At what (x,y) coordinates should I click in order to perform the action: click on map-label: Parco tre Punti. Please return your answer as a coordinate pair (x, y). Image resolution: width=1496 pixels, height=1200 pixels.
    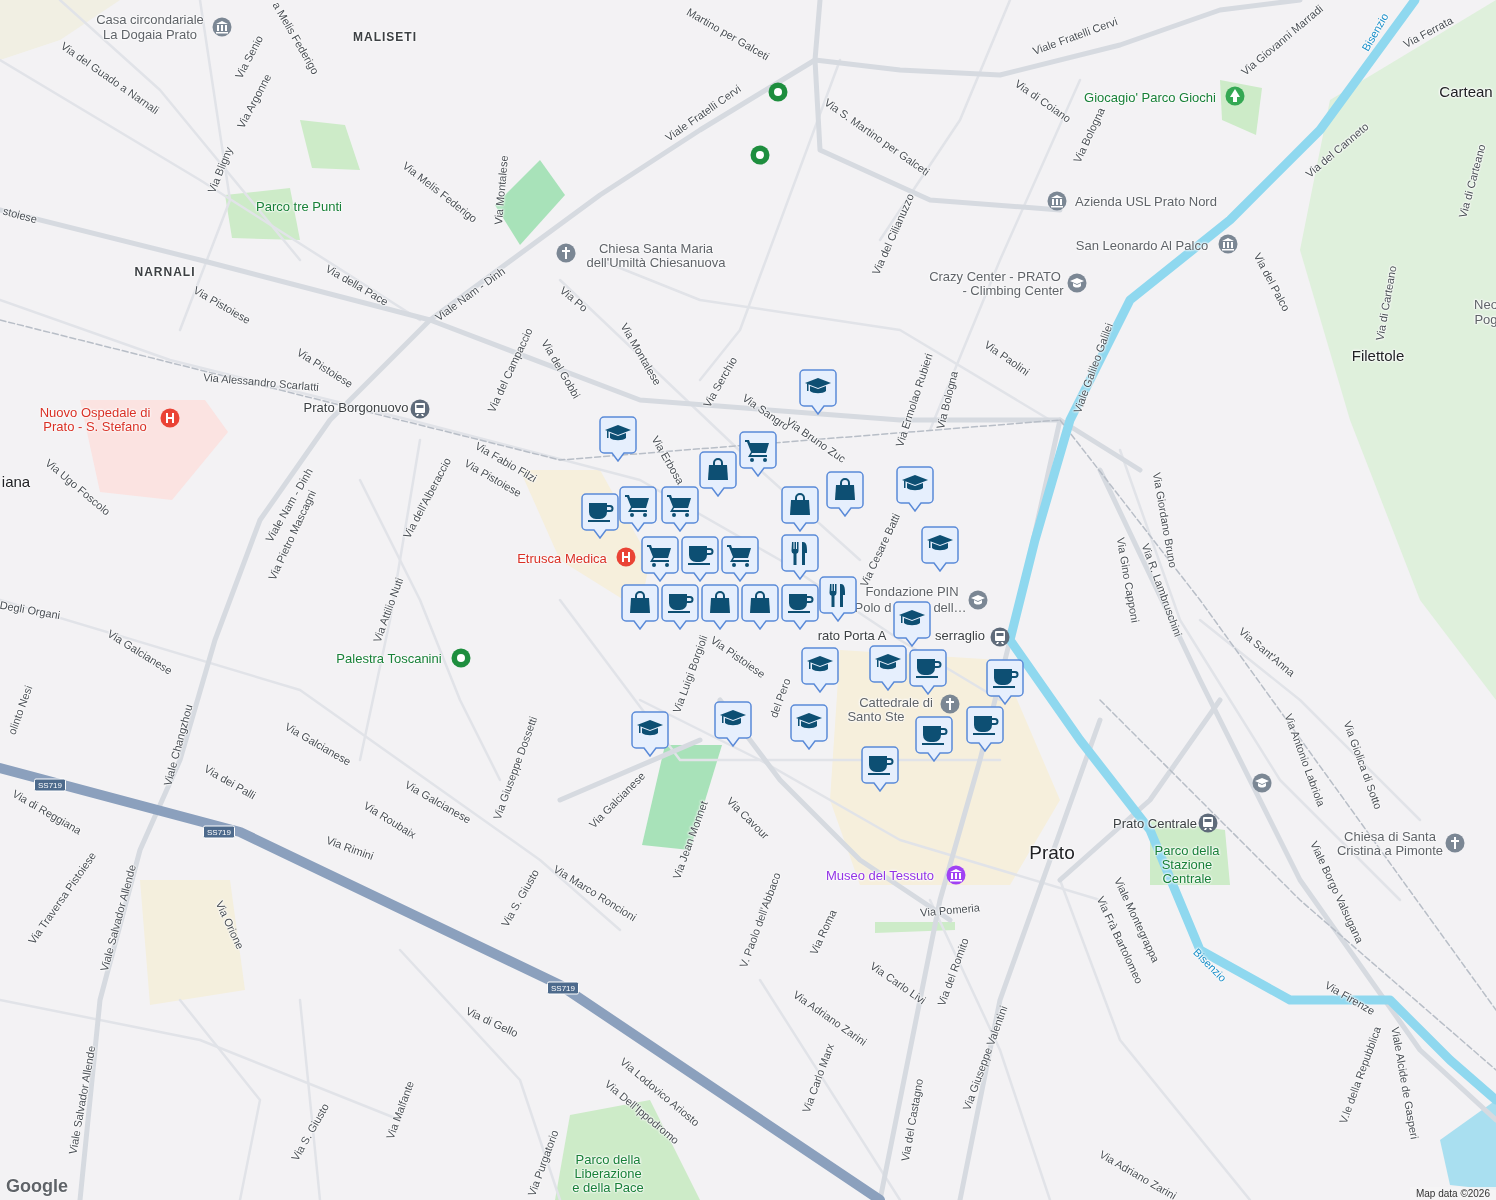
    Looking at the image, I should click on (299, 207).